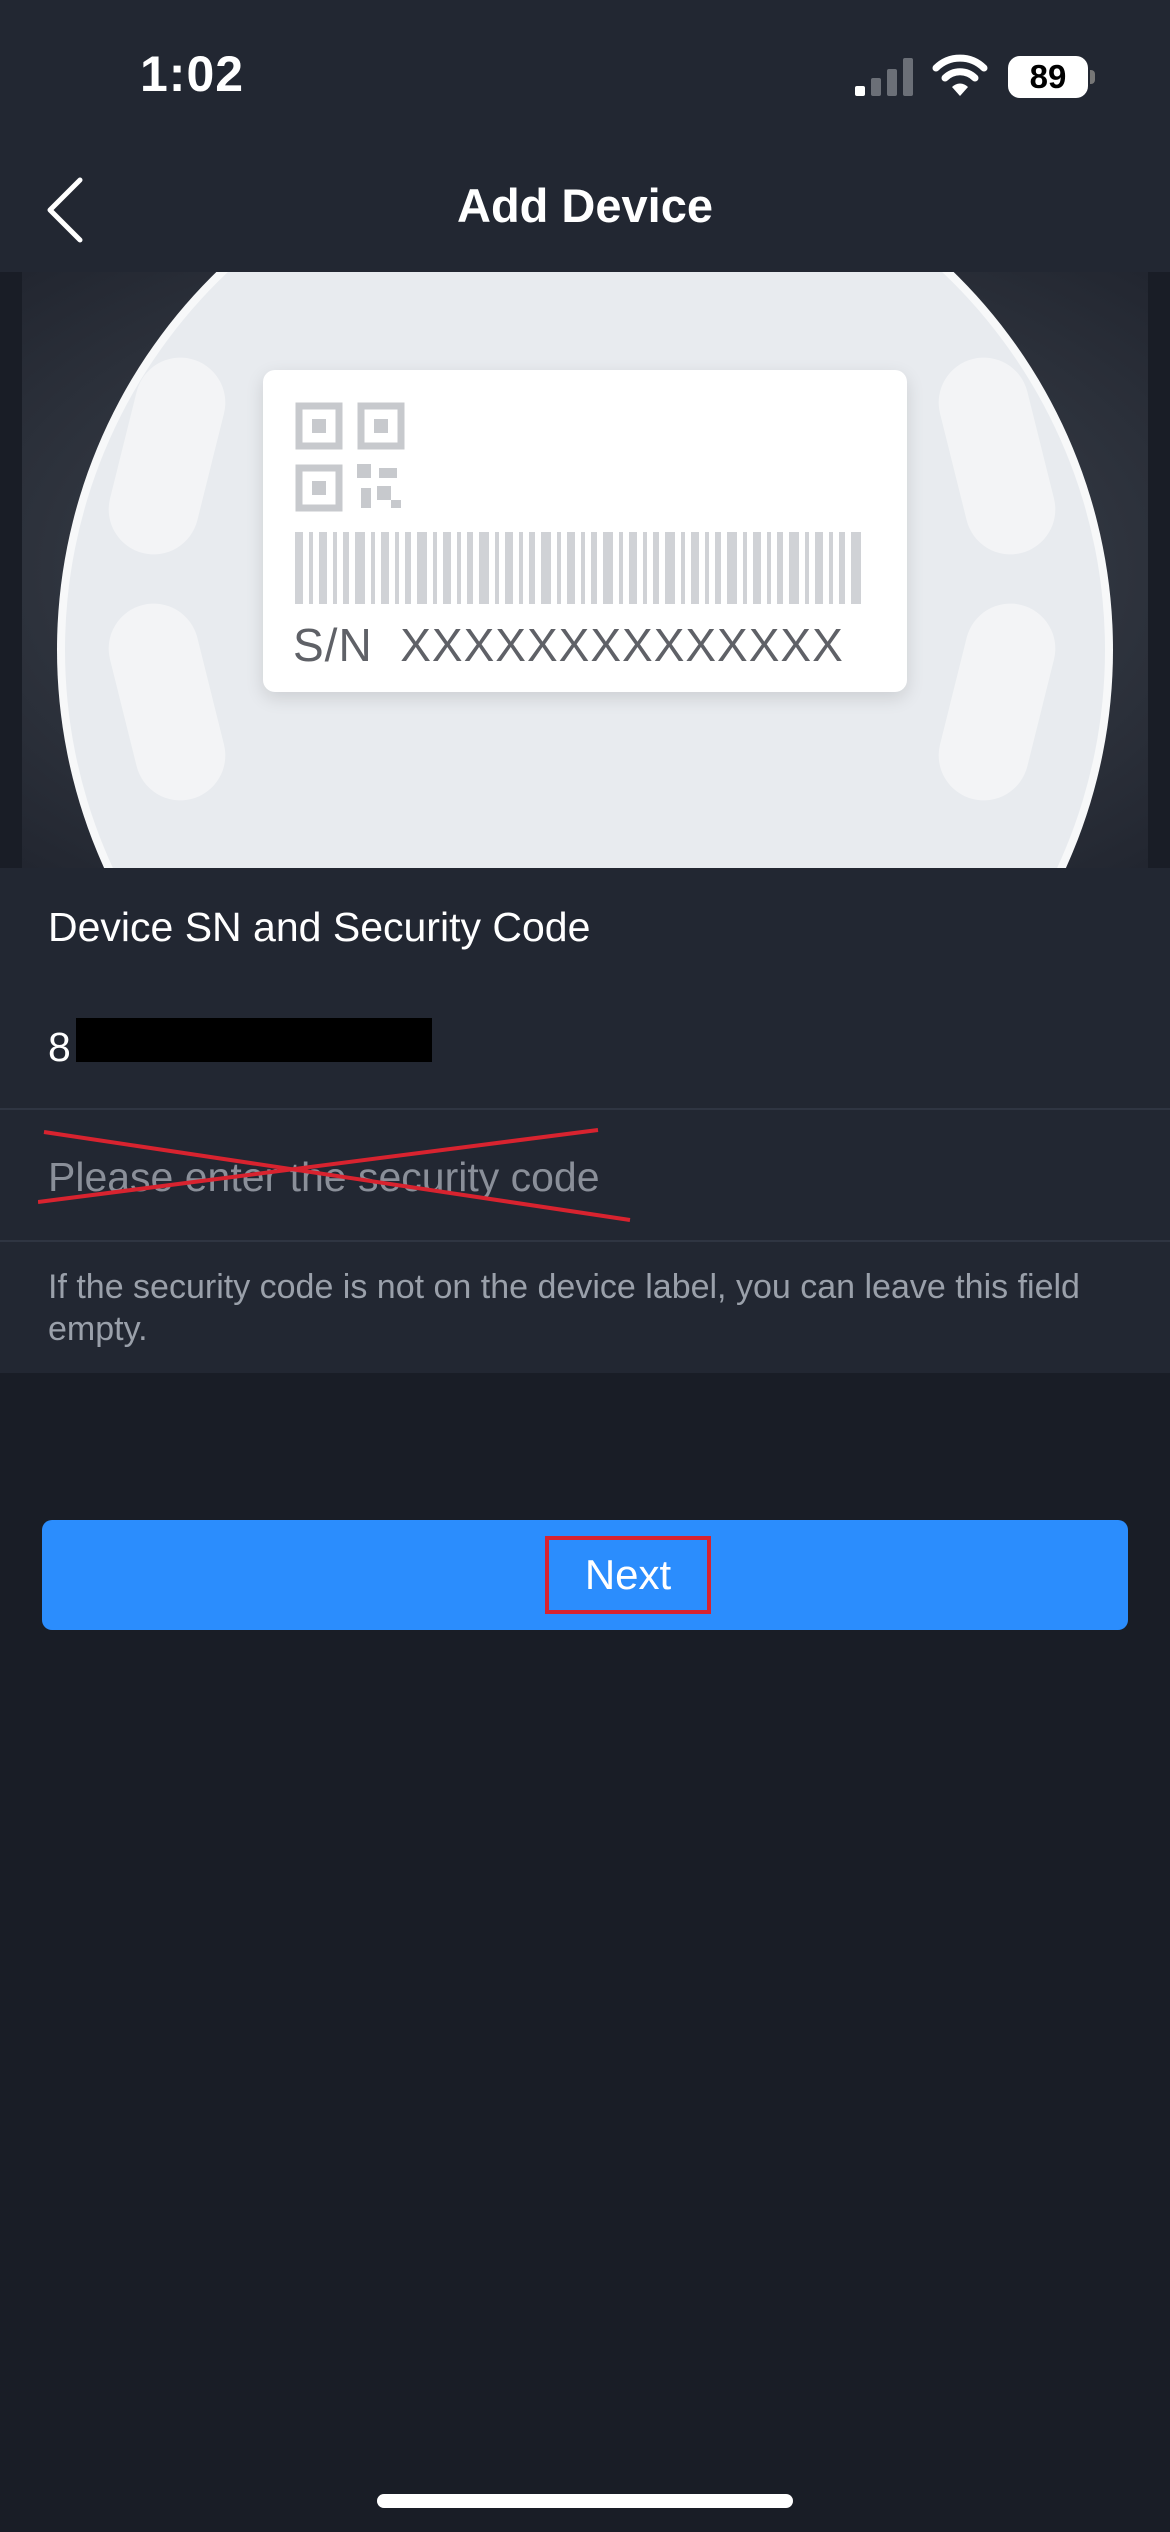 The image size is (1170, 2532). What do you see at coordinates (578, 568) in the screenshot?
I see `barcode-graphic` at bounding box center [578, 568].